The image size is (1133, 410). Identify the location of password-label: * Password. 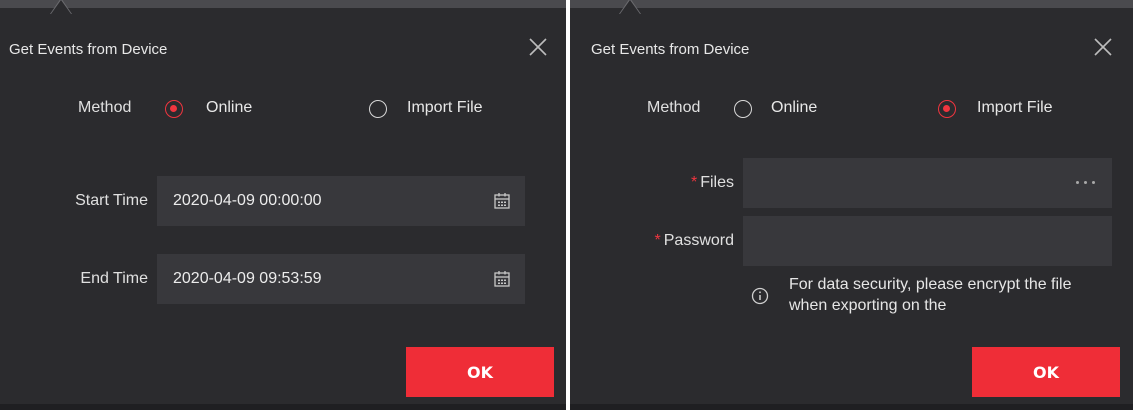
(667, 241).